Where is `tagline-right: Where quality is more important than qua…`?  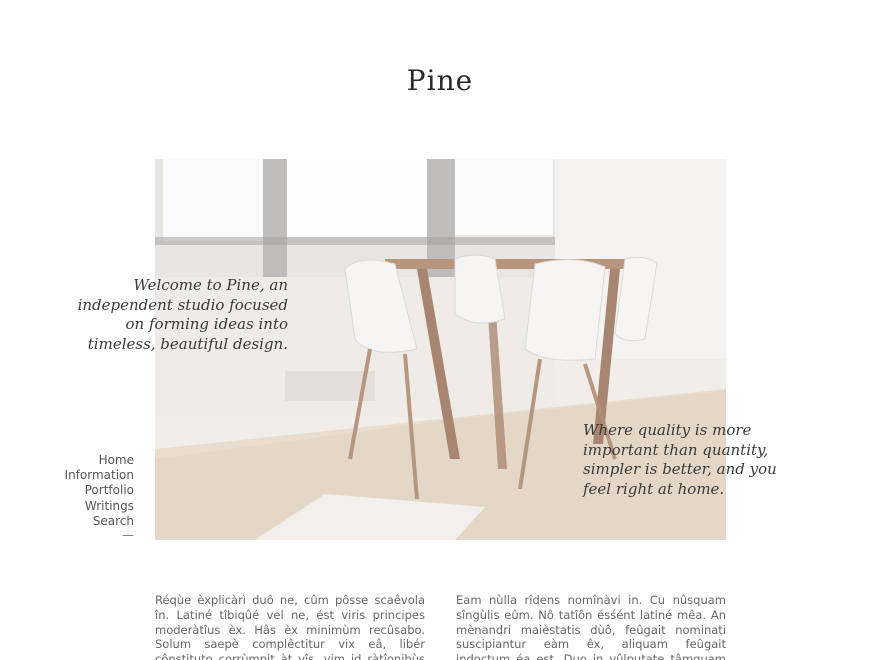 tagline-right: Where quality is more important than qua… is located at coordinates (680, 459).